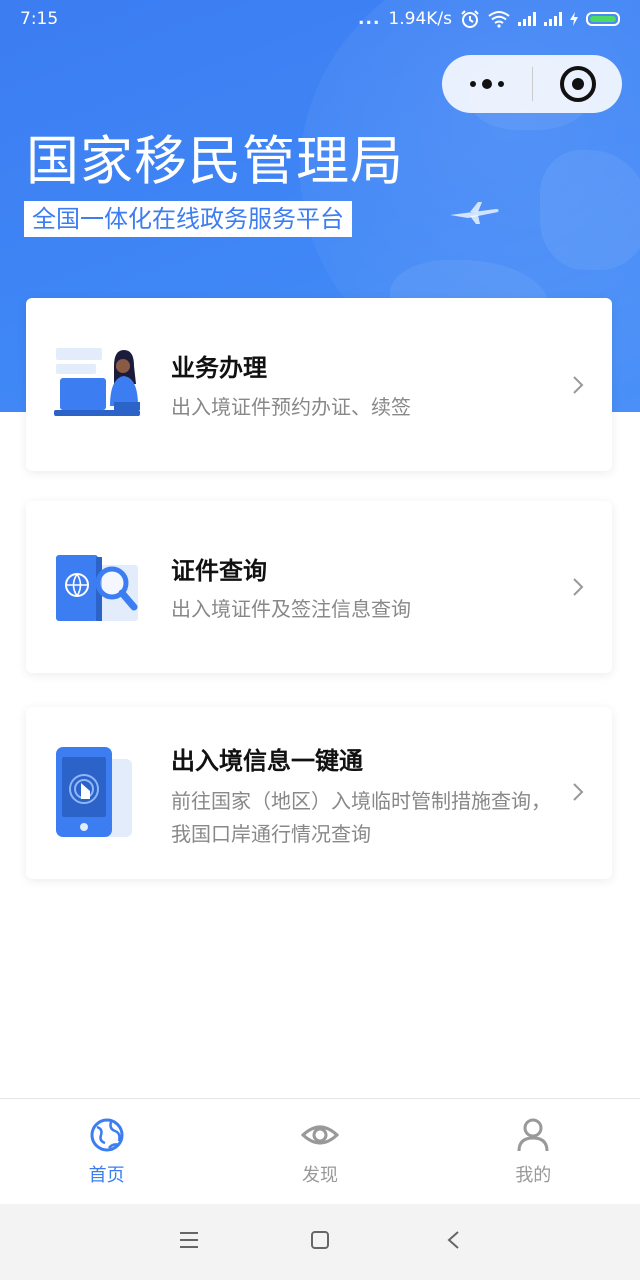  What do you see at coordinates (420, 19) in the screenshot?
I see `network-speed: 1.94K/s` at bounding box center [420, 19].